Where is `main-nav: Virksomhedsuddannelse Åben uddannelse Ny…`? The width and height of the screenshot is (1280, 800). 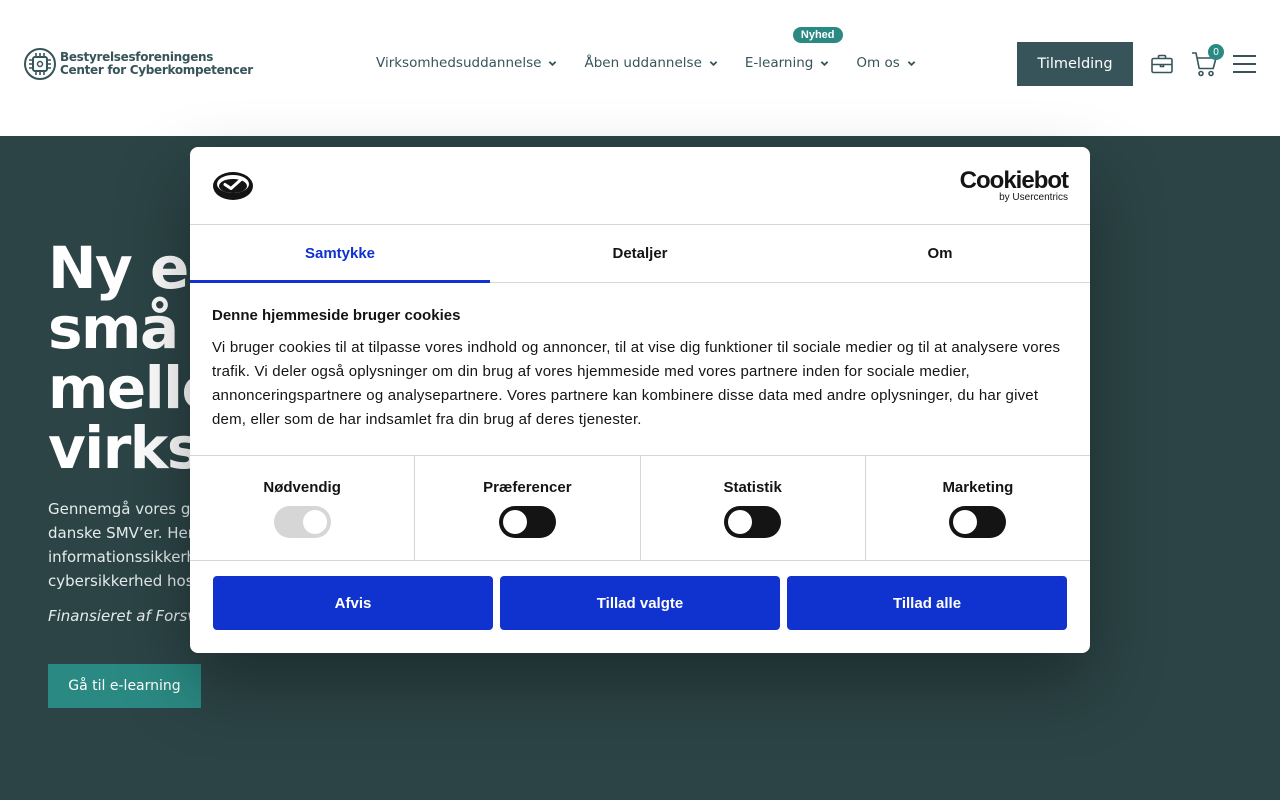 main-nav: Virksomhedsuddannelse Åben uddannelse Ny… is located at coordinates (659, 49).